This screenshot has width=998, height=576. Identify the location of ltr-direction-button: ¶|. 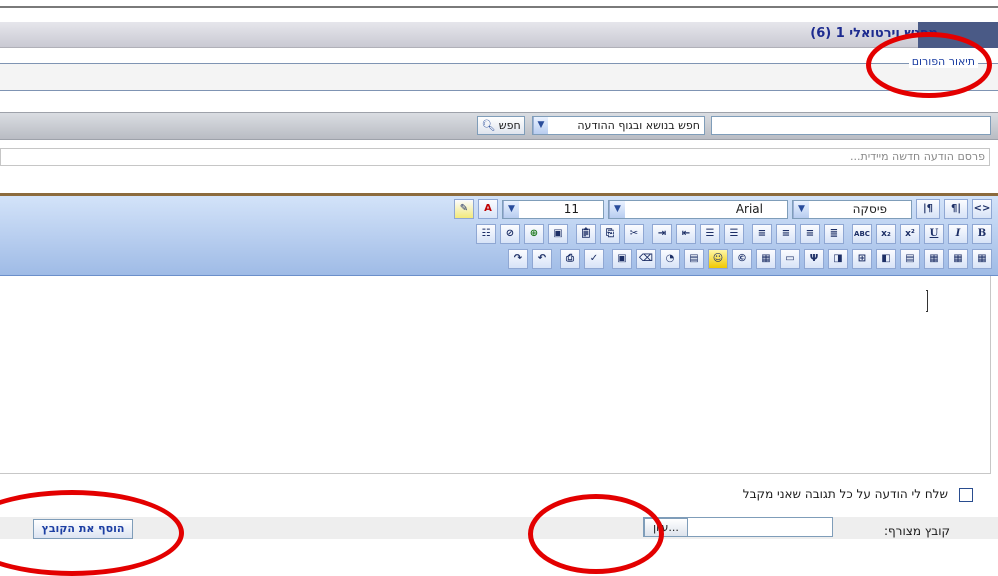
(956, 209).